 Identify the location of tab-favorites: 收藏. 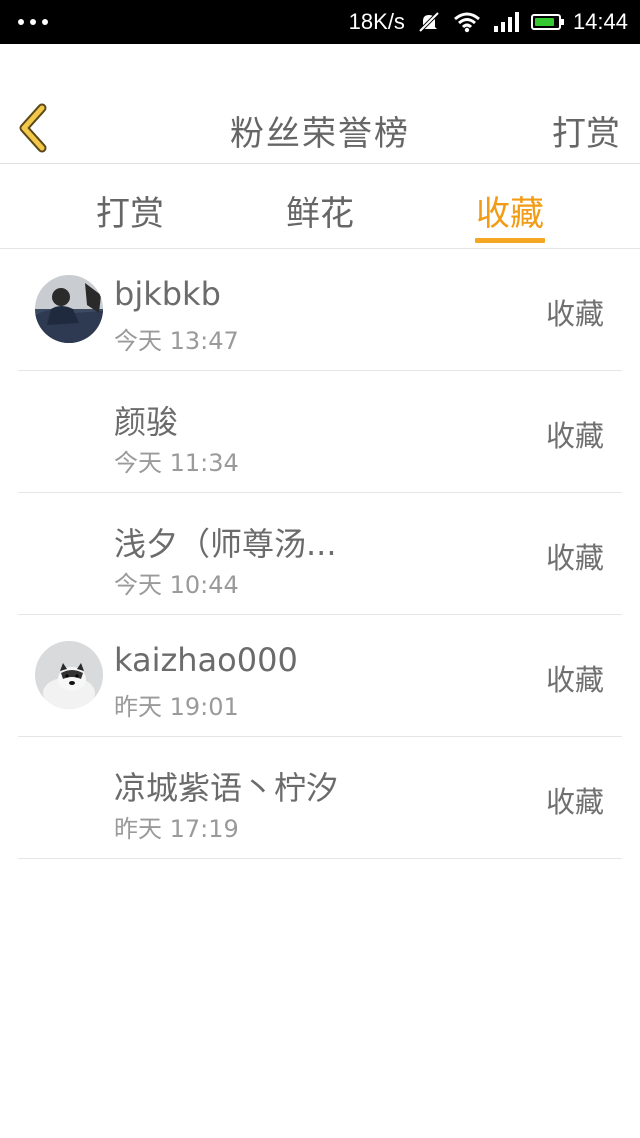
(510, 210).